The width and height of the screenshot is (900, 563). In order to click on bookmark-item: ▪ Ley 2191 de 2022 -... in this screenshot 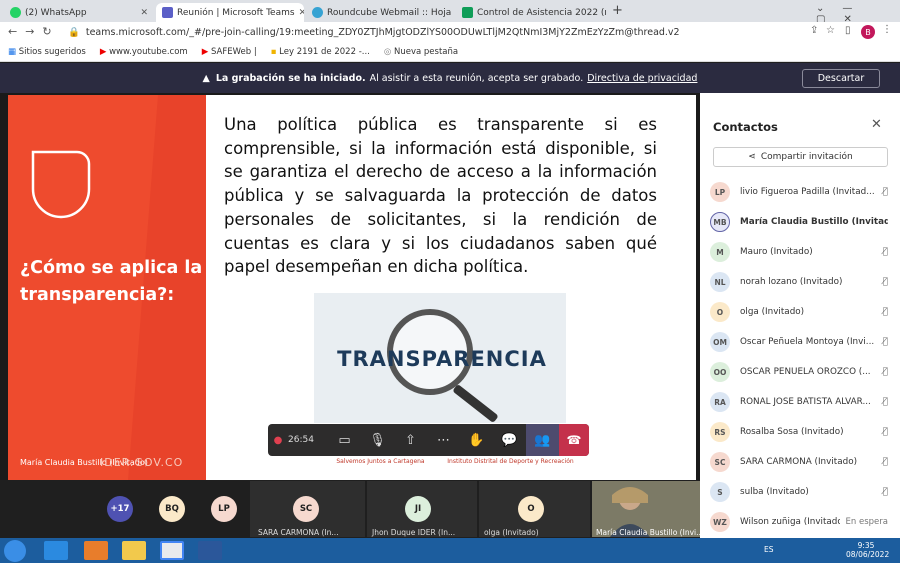, I will do `click(320, 52)`.